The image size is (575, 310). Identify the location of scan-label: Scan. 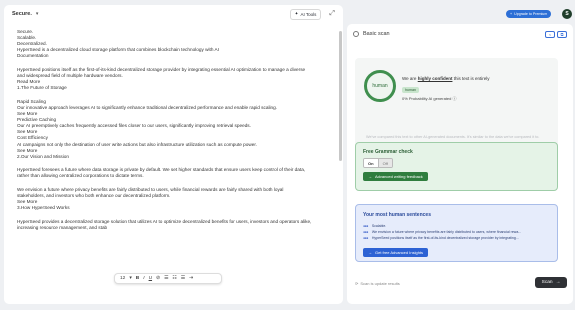
(547, 282).